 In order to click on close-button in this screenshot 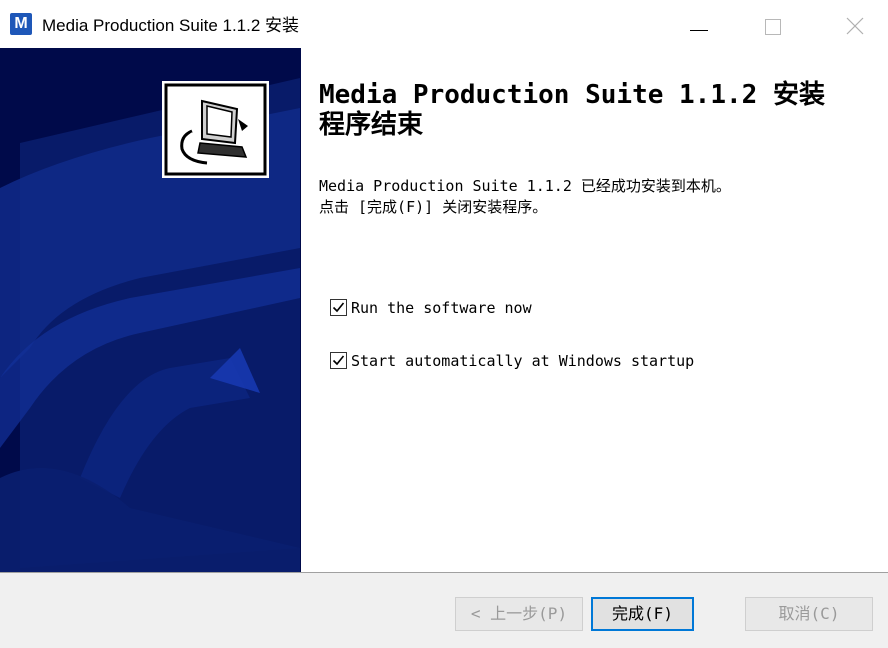, I will do `click(858, 24)`.